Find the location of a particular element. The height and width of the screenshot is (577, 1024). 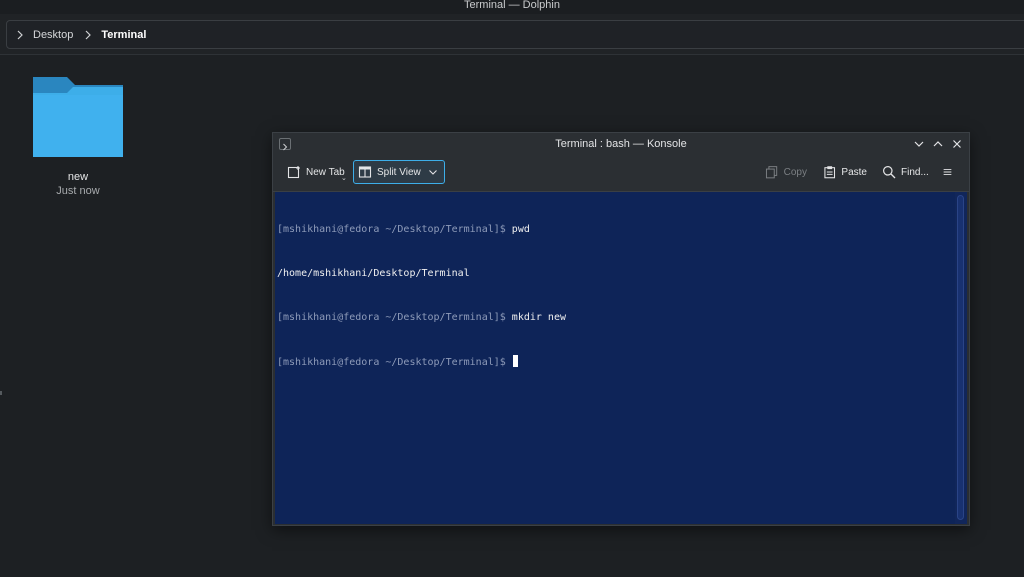

new-tab-button: New Tab ⌄ is located at coordinates (316, 172).